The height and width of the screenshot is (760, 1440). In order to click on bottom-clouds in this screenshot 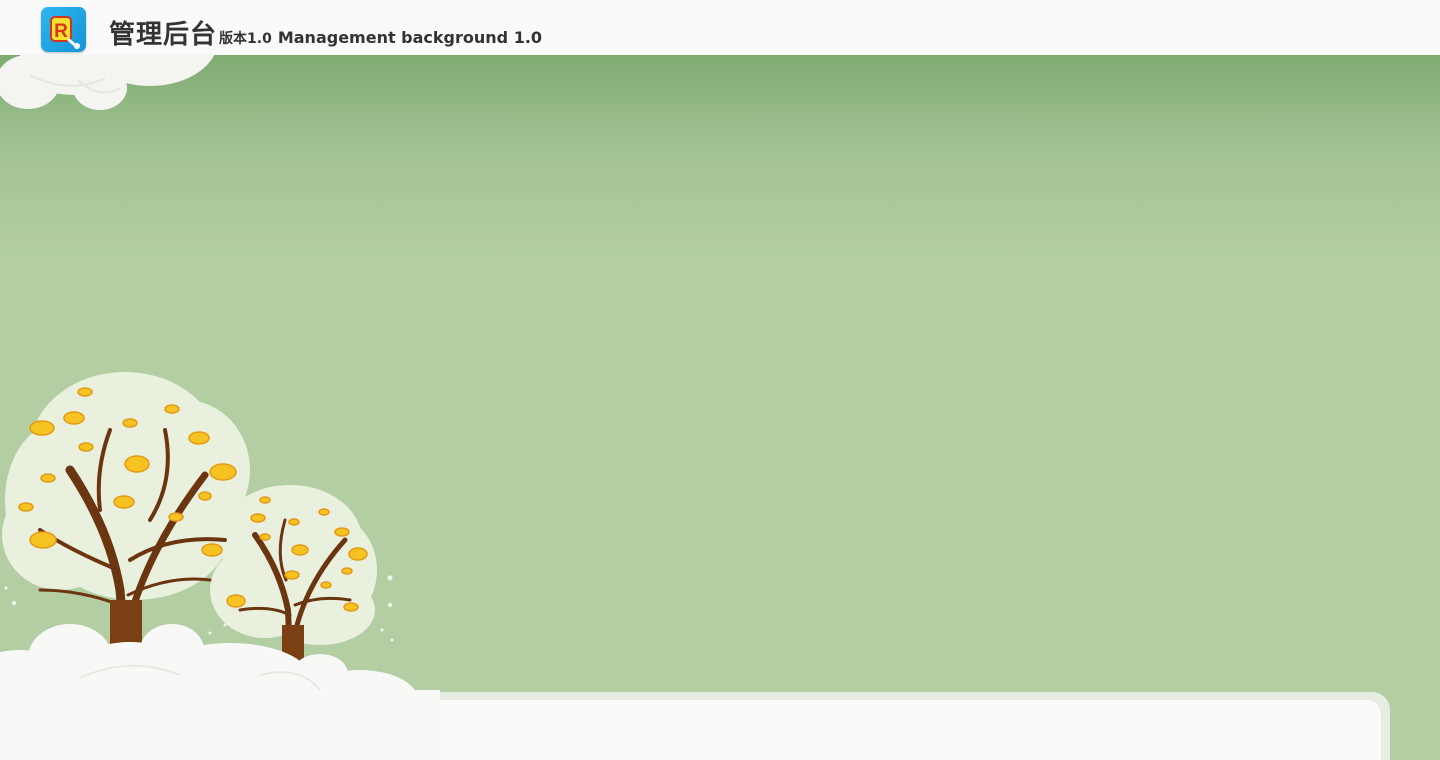, I will do `click(220, 692)`.